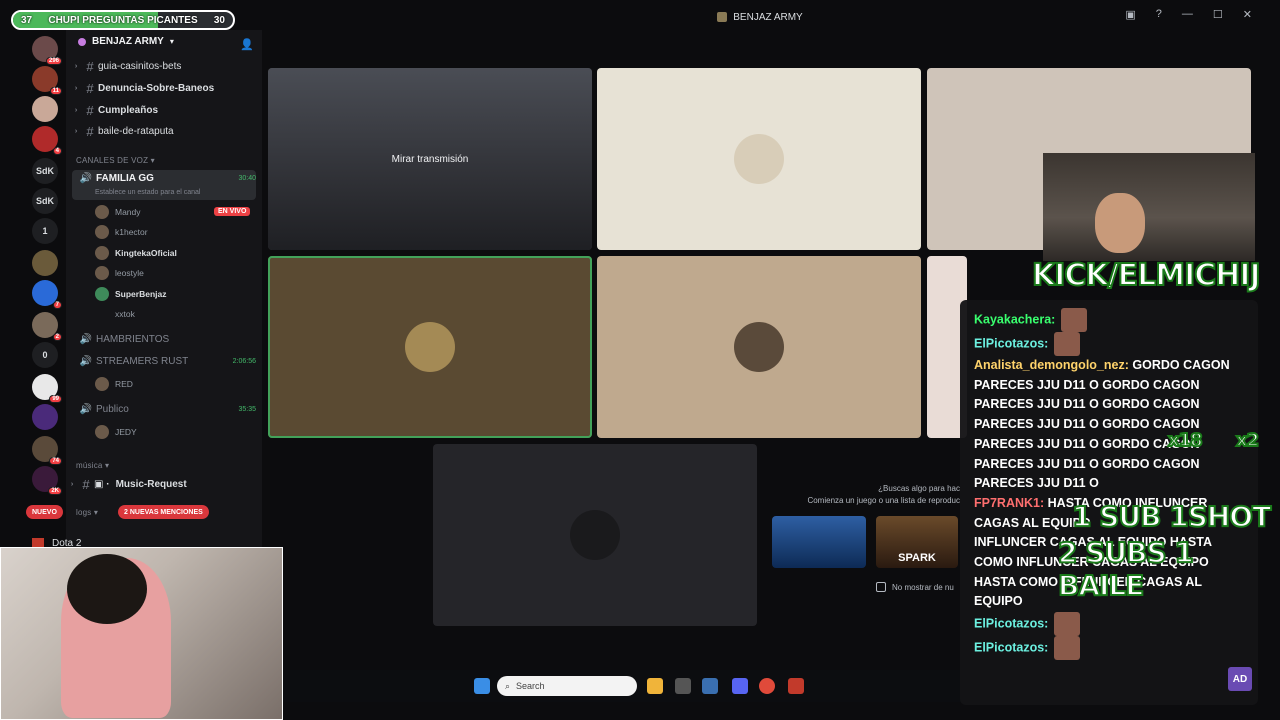 This screenshot has width=1280, height=720. What do you see at coordinates (107, 589) in the screenshot?
I see `streamer-hair` at bounding box center [107, 589].